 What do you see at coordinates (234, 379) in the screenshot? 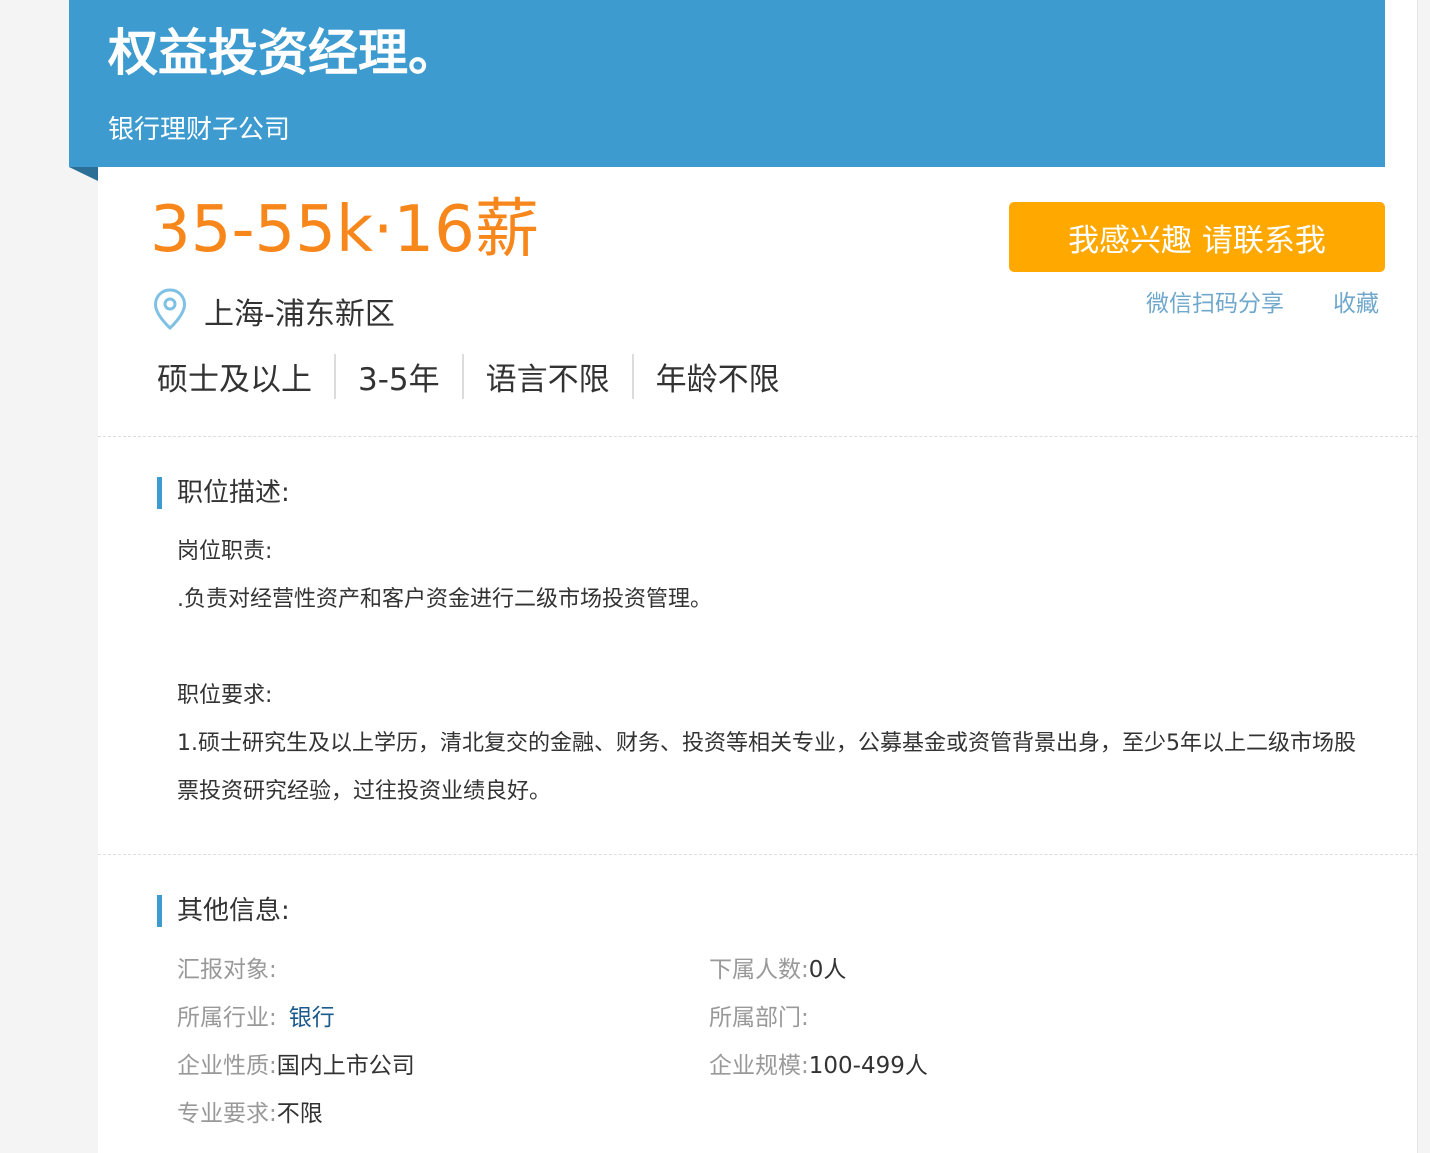
I see `tag-education: 硕士及以上` at bounding box center [234, 379].